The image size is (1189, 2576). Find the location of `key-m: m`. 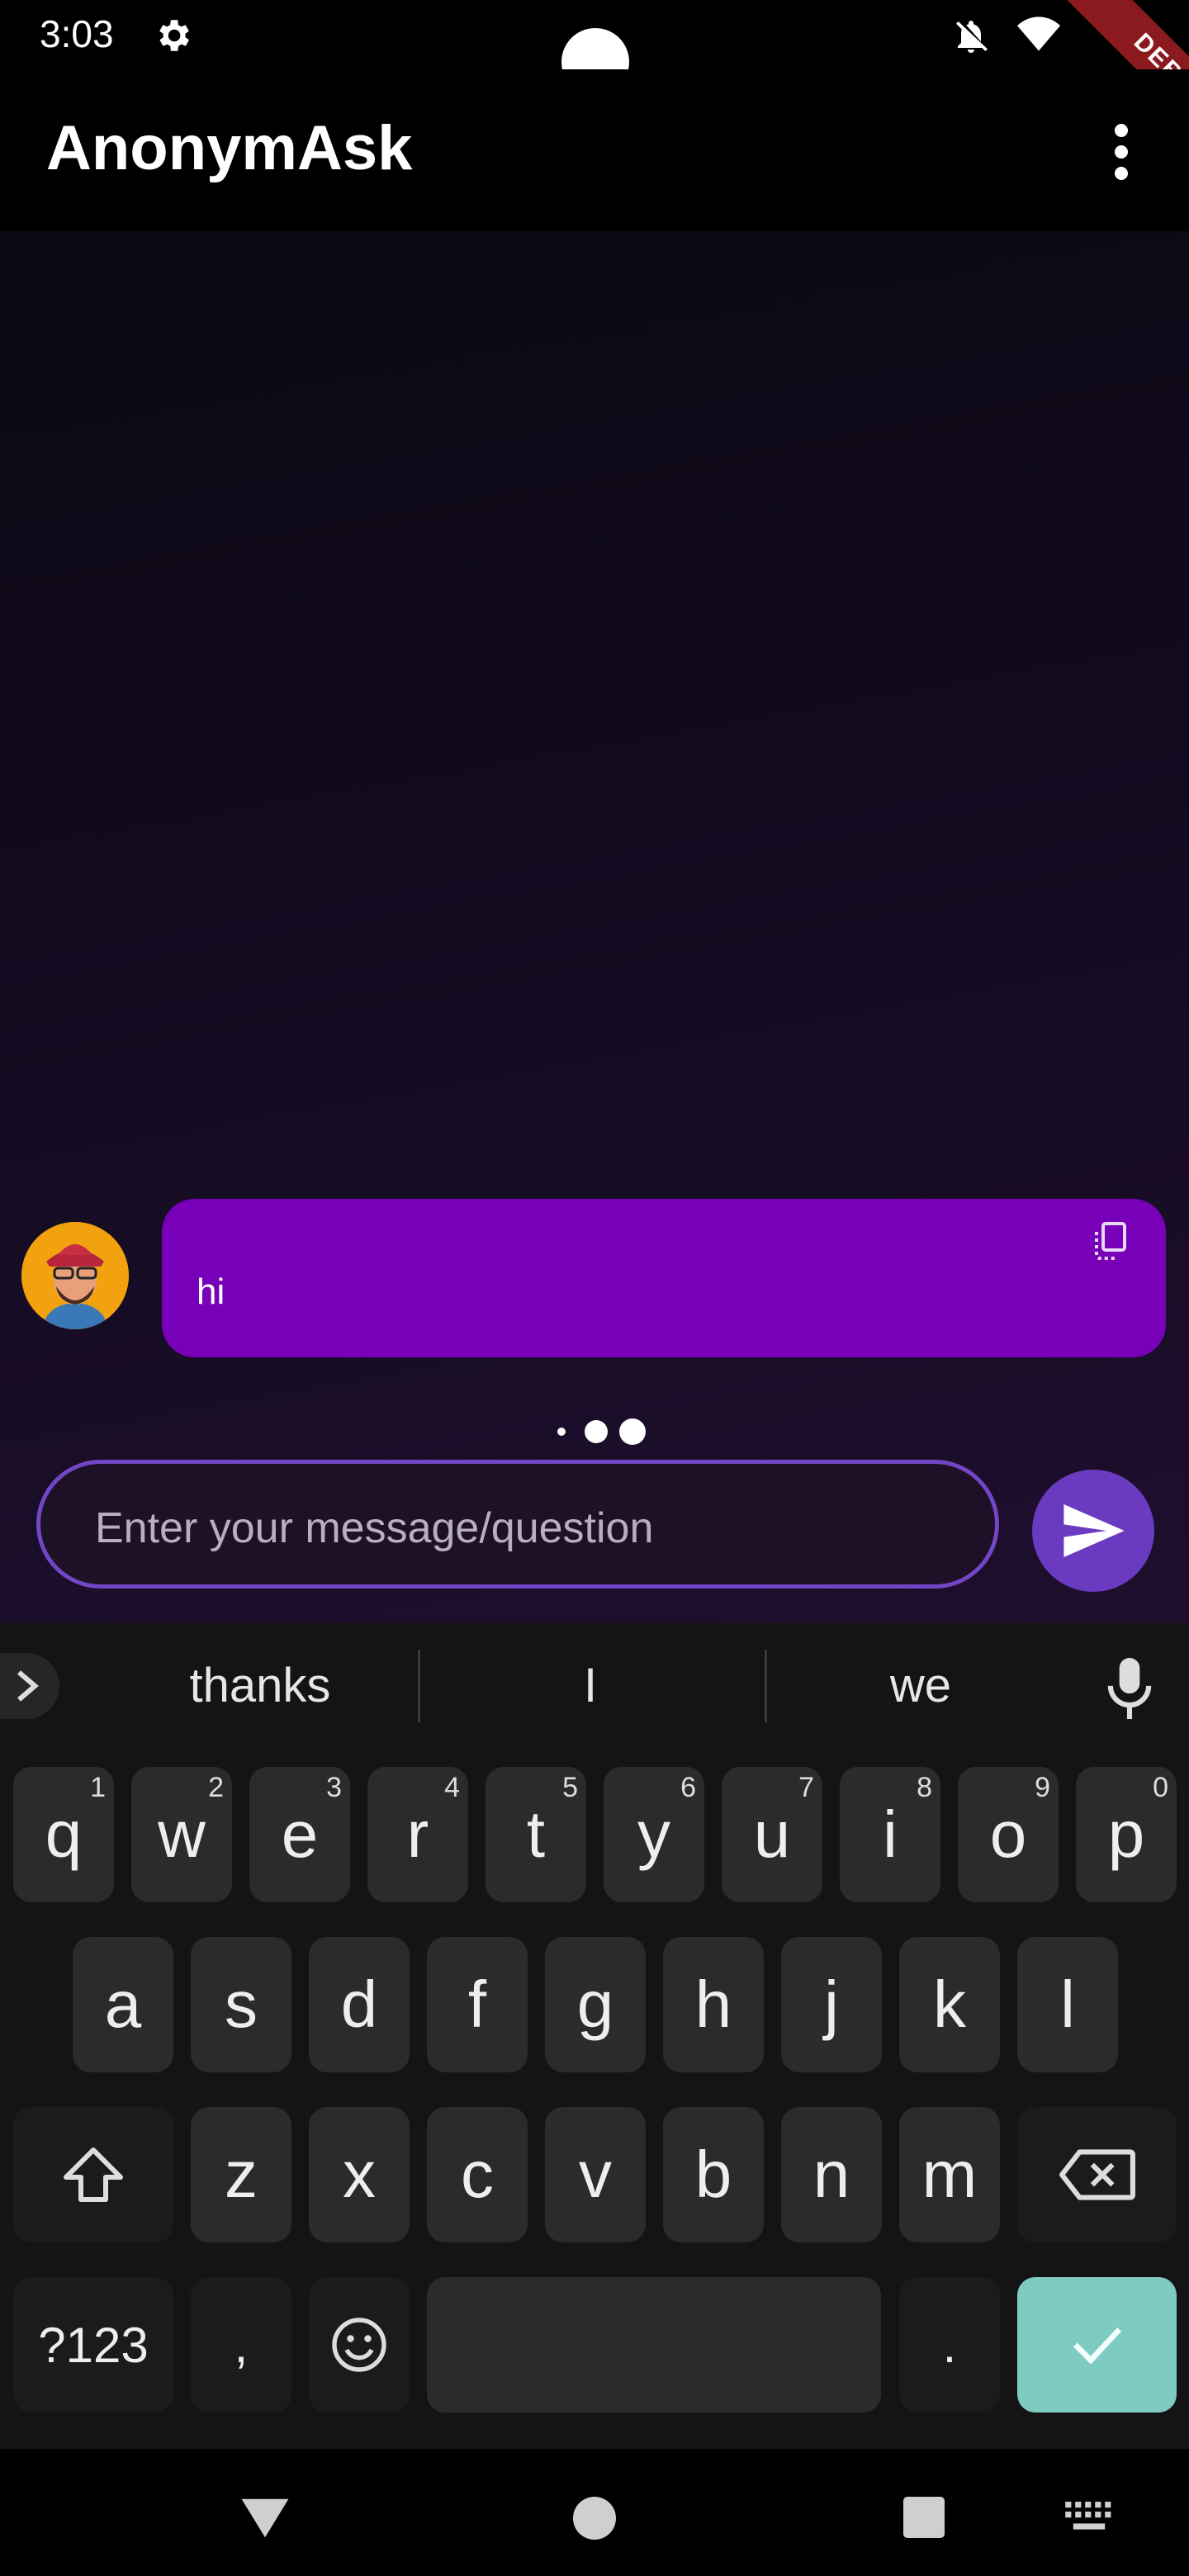

key-m: m is located at coordinates (949, 2174).